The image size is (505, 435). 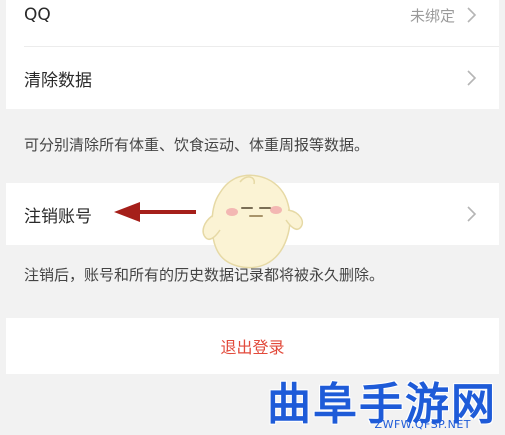 What do you see at coordinates (422, 424) in the screenshot?
I see `watermark-url: ZWFW.QFSP.NET` at bounding box center [422, 424].